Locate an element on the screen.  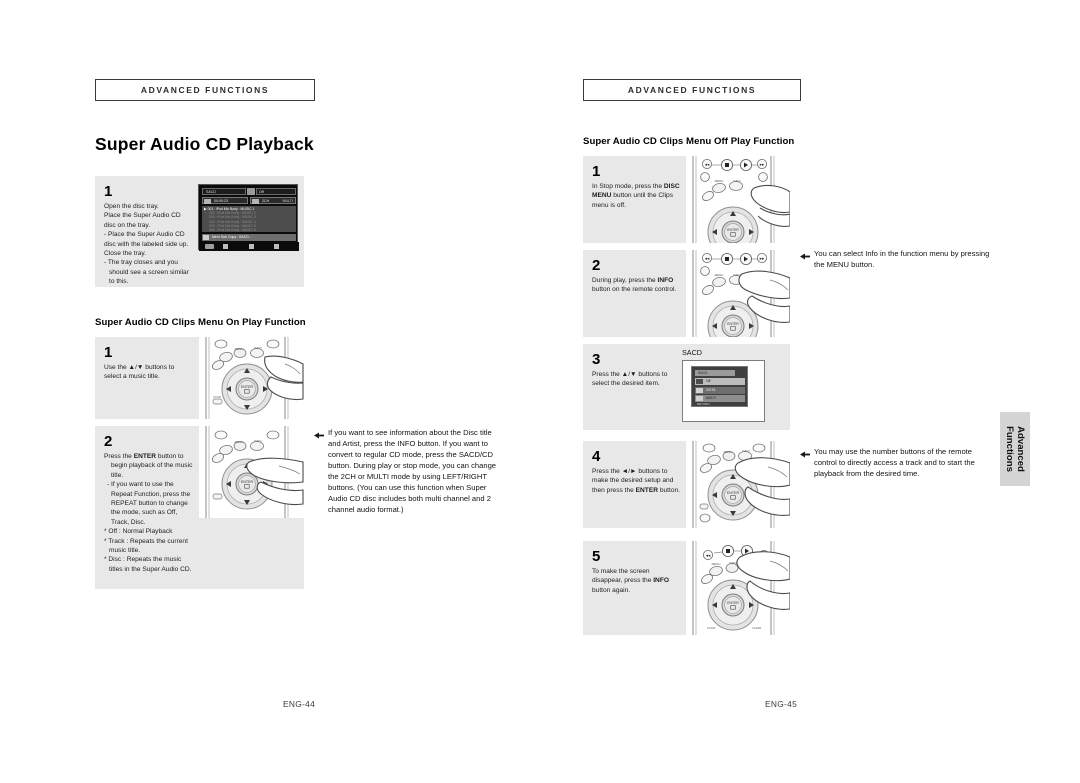
osd-mode-label: Off is located at coordinates (261, 192).